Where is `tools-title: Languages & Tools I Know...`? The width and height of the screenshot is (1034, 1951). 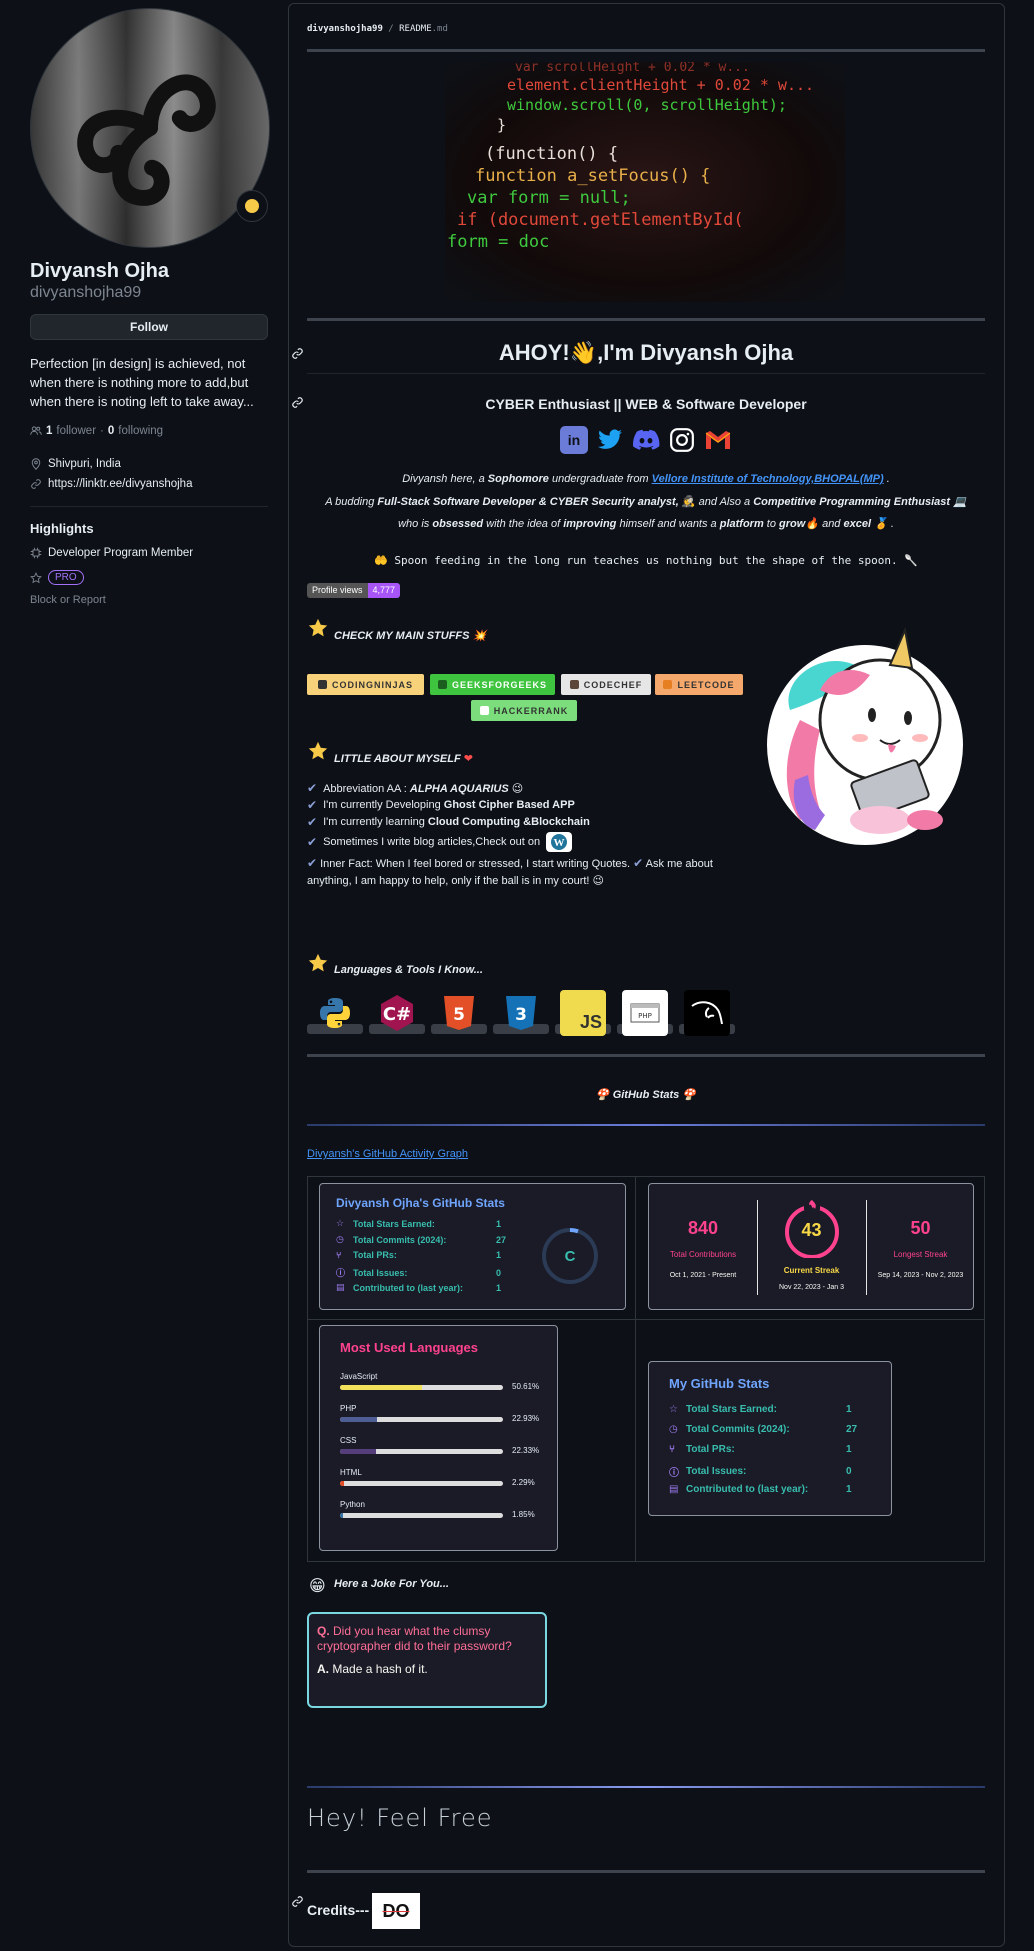 tools-title: Languages & Tools I Know... is located at coordinates (408, 970).